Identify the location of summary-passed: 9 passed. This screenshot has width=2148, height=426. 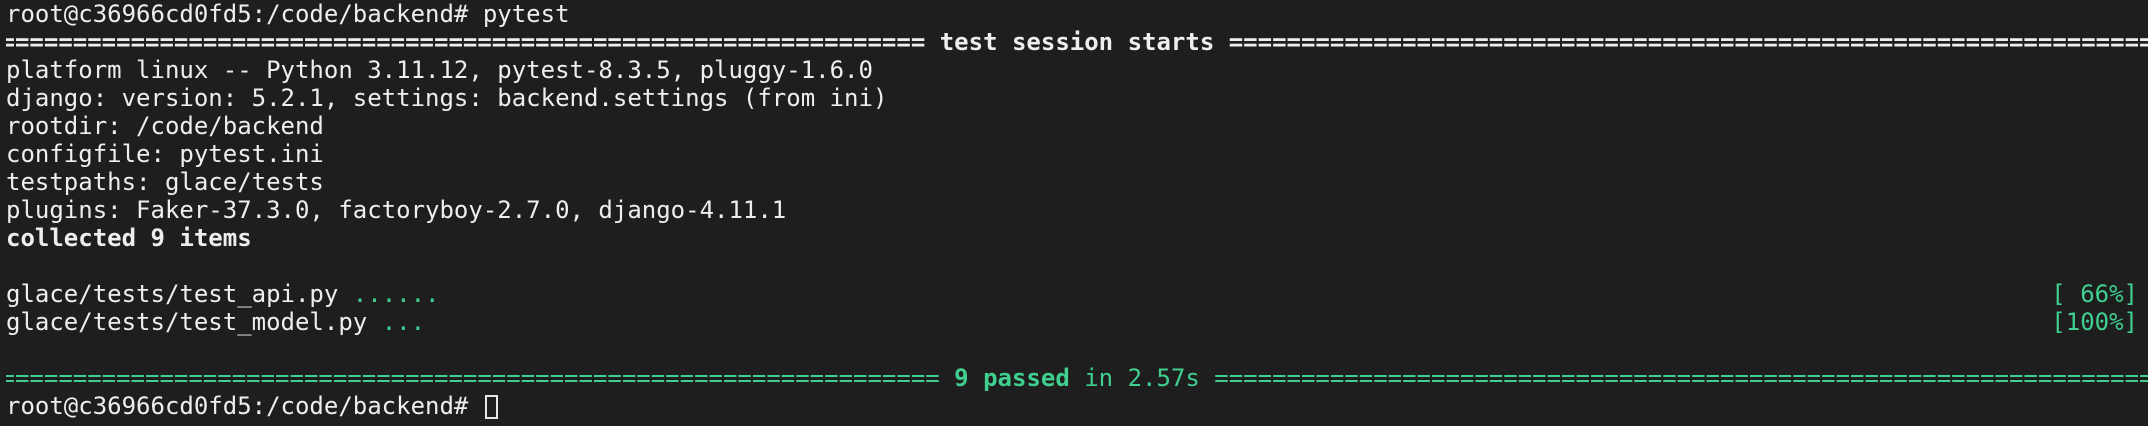
(1012, 378).